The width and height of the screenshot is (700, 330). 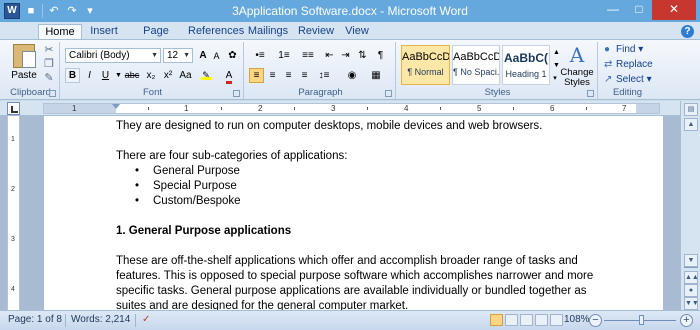 What do you see at coordinates (216, 32) in the screenshot?
I see `tab-references: References` at bounding box center [216, 32].